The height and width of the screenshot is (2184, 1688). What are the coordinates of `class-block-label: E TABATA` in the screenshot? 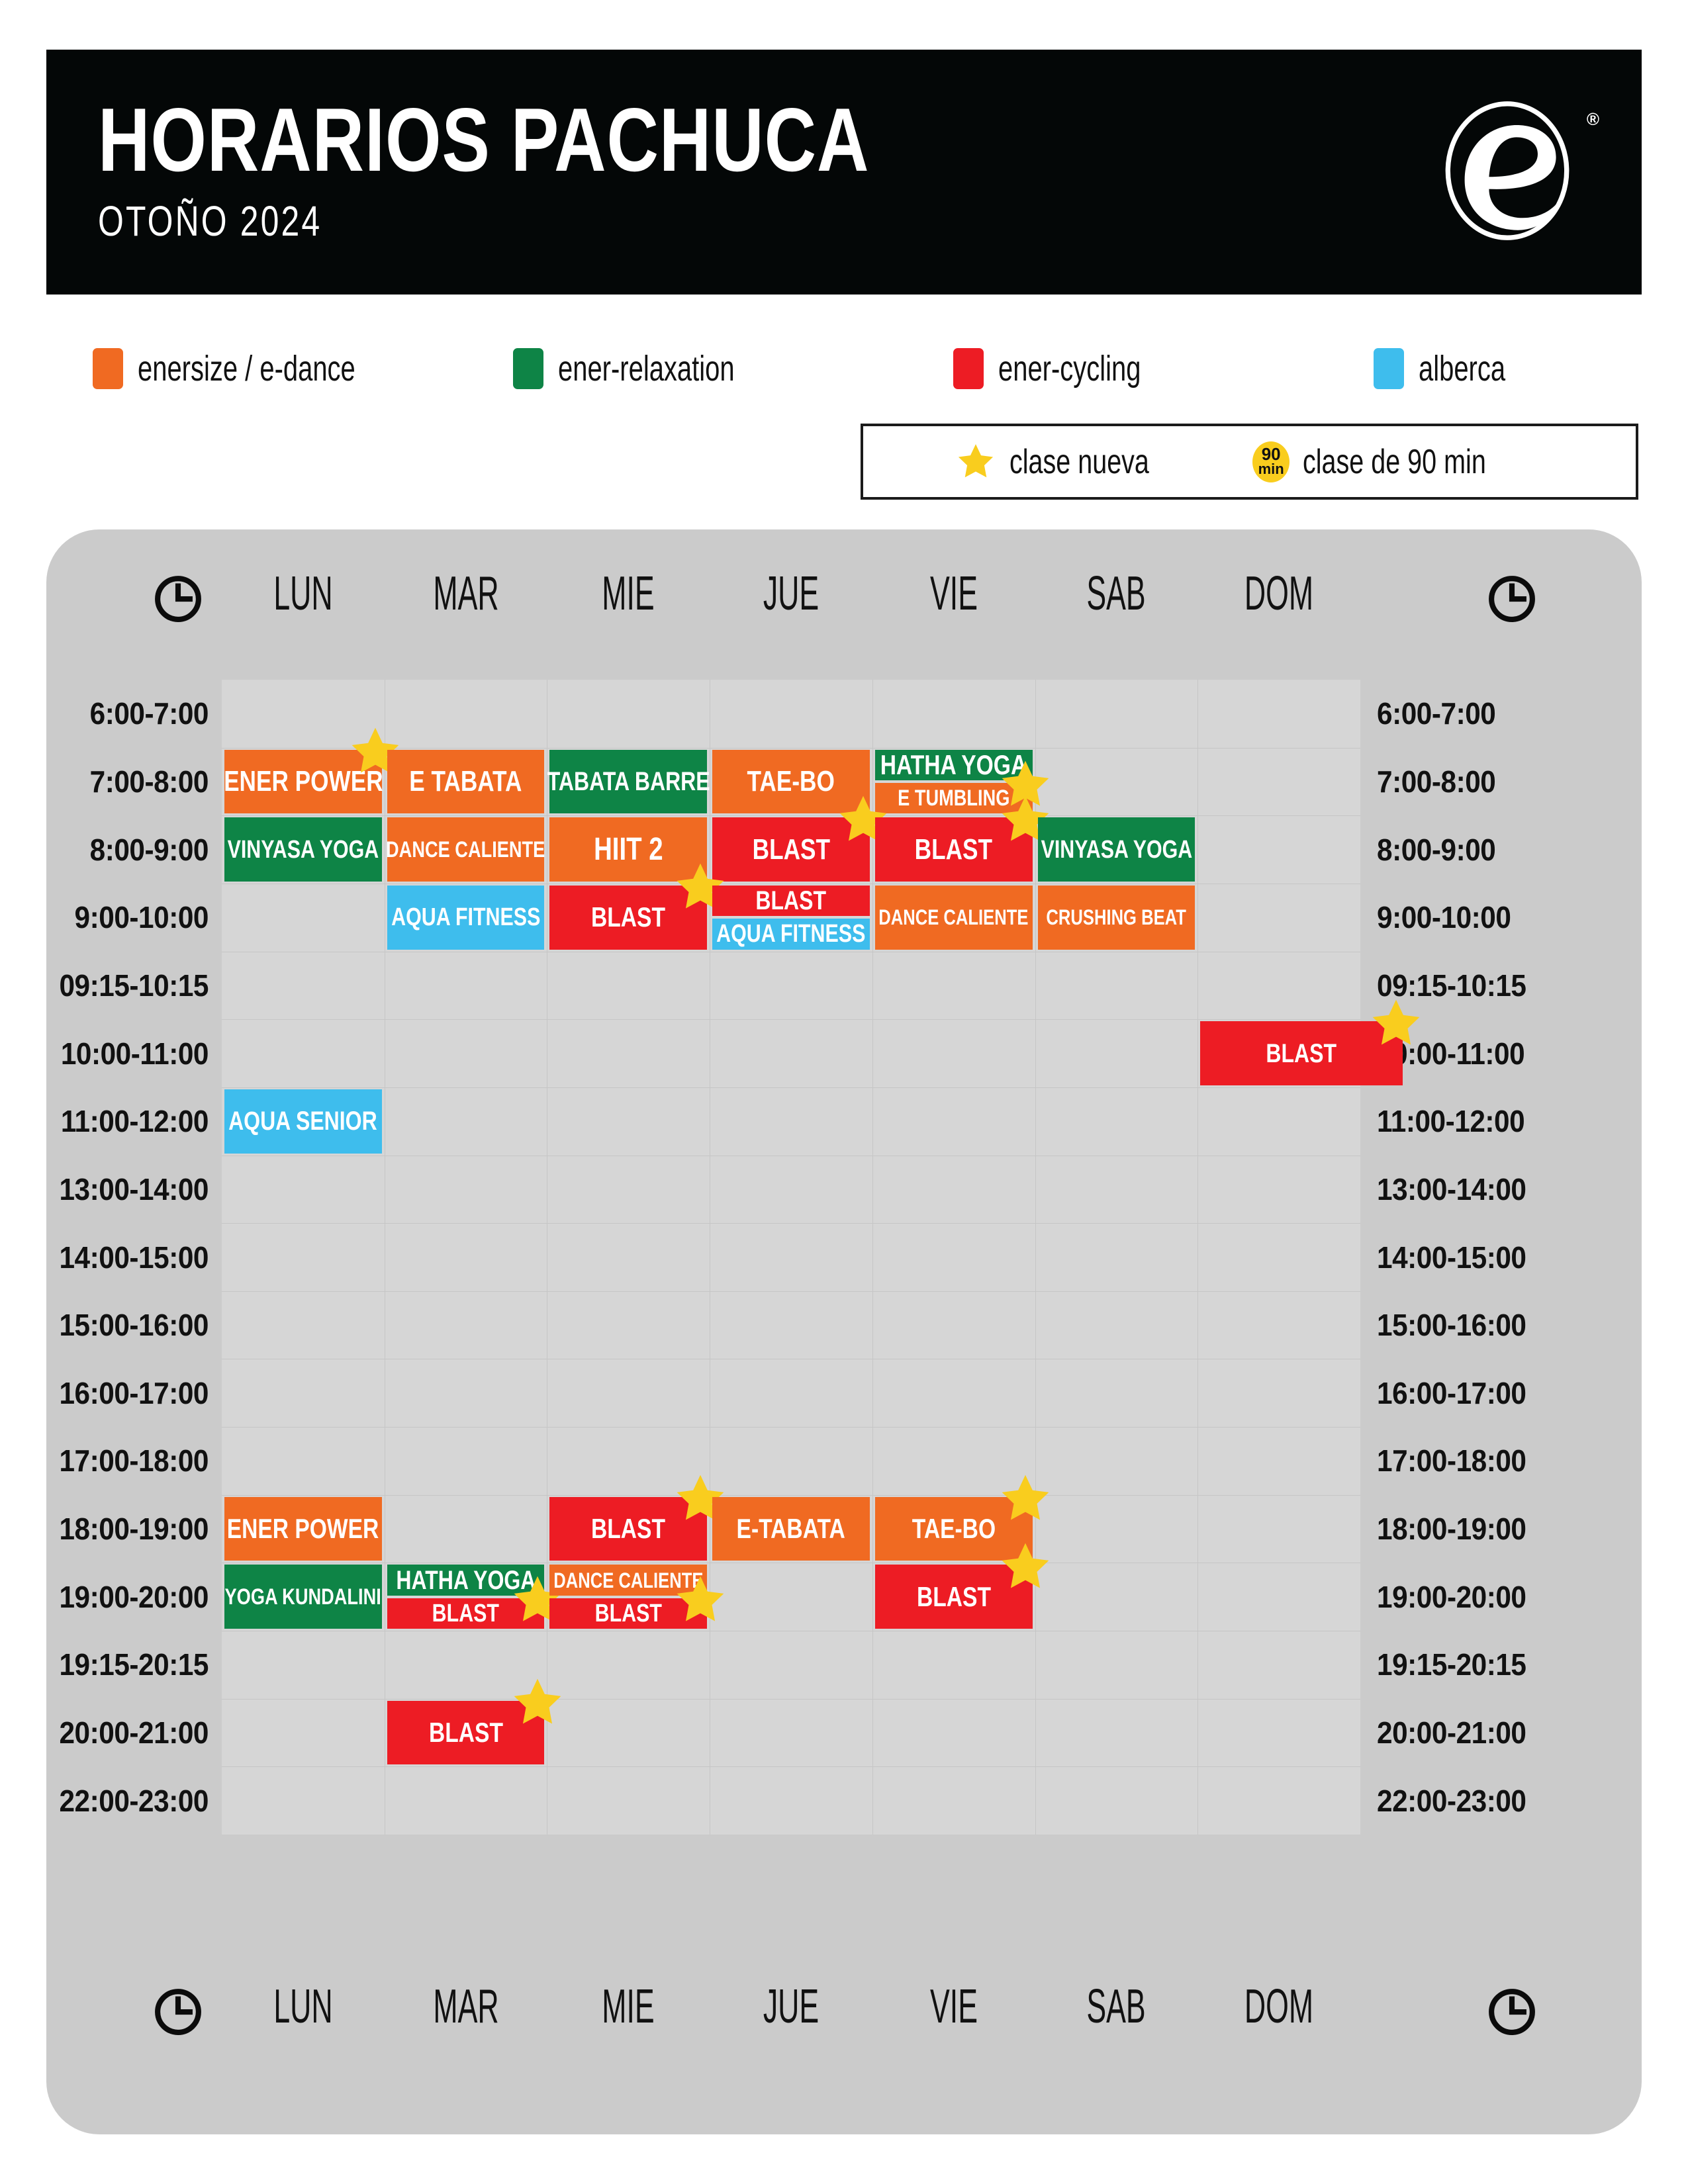 It's located at (465, 781).